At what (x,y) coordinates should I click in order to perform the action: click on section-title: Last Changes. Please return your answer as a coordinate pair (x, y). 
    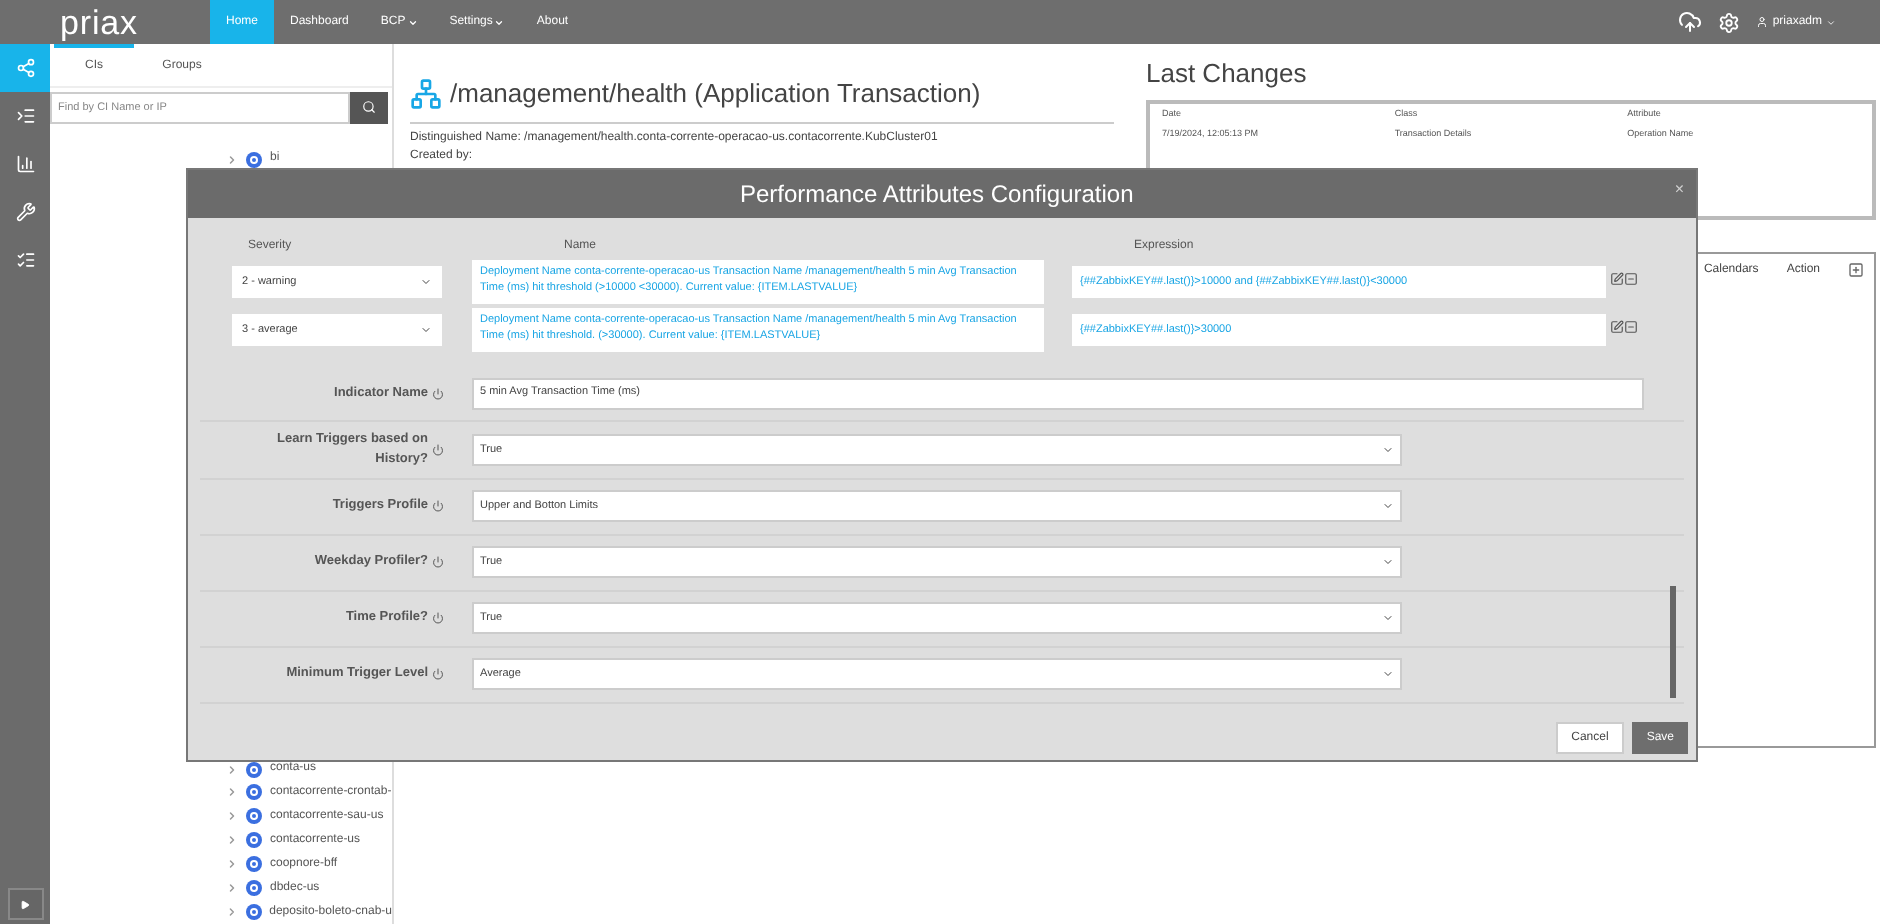
    Looking at the image, I should click on (1227, 74).